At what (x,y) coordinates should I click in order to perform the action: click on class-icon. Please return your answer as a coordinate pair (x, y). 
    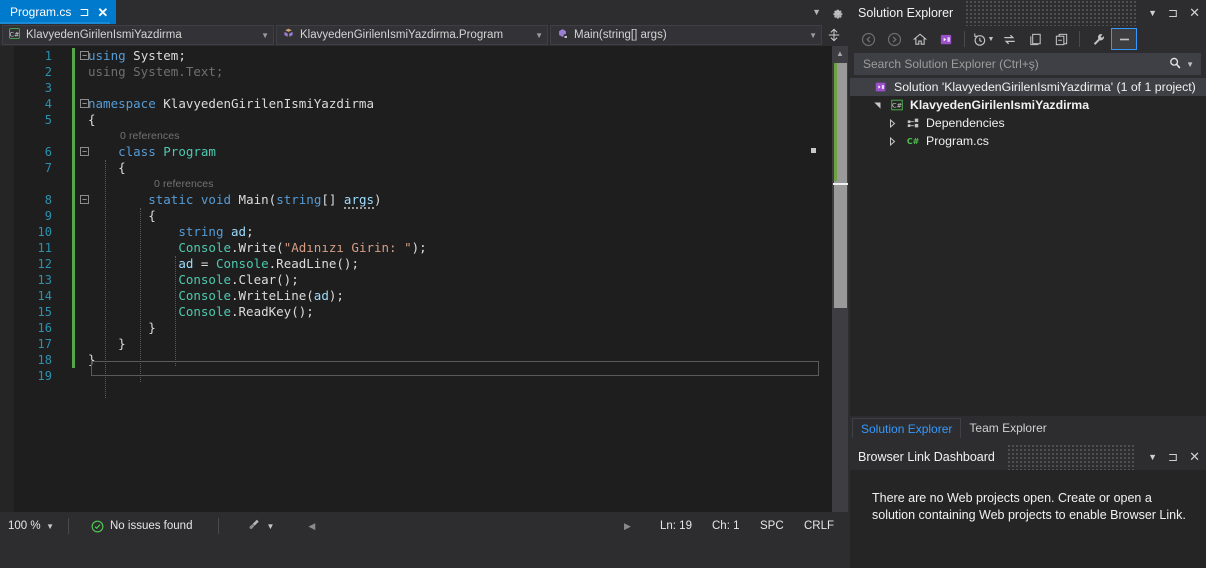
    Looking at the image, I should click on (288, 35).